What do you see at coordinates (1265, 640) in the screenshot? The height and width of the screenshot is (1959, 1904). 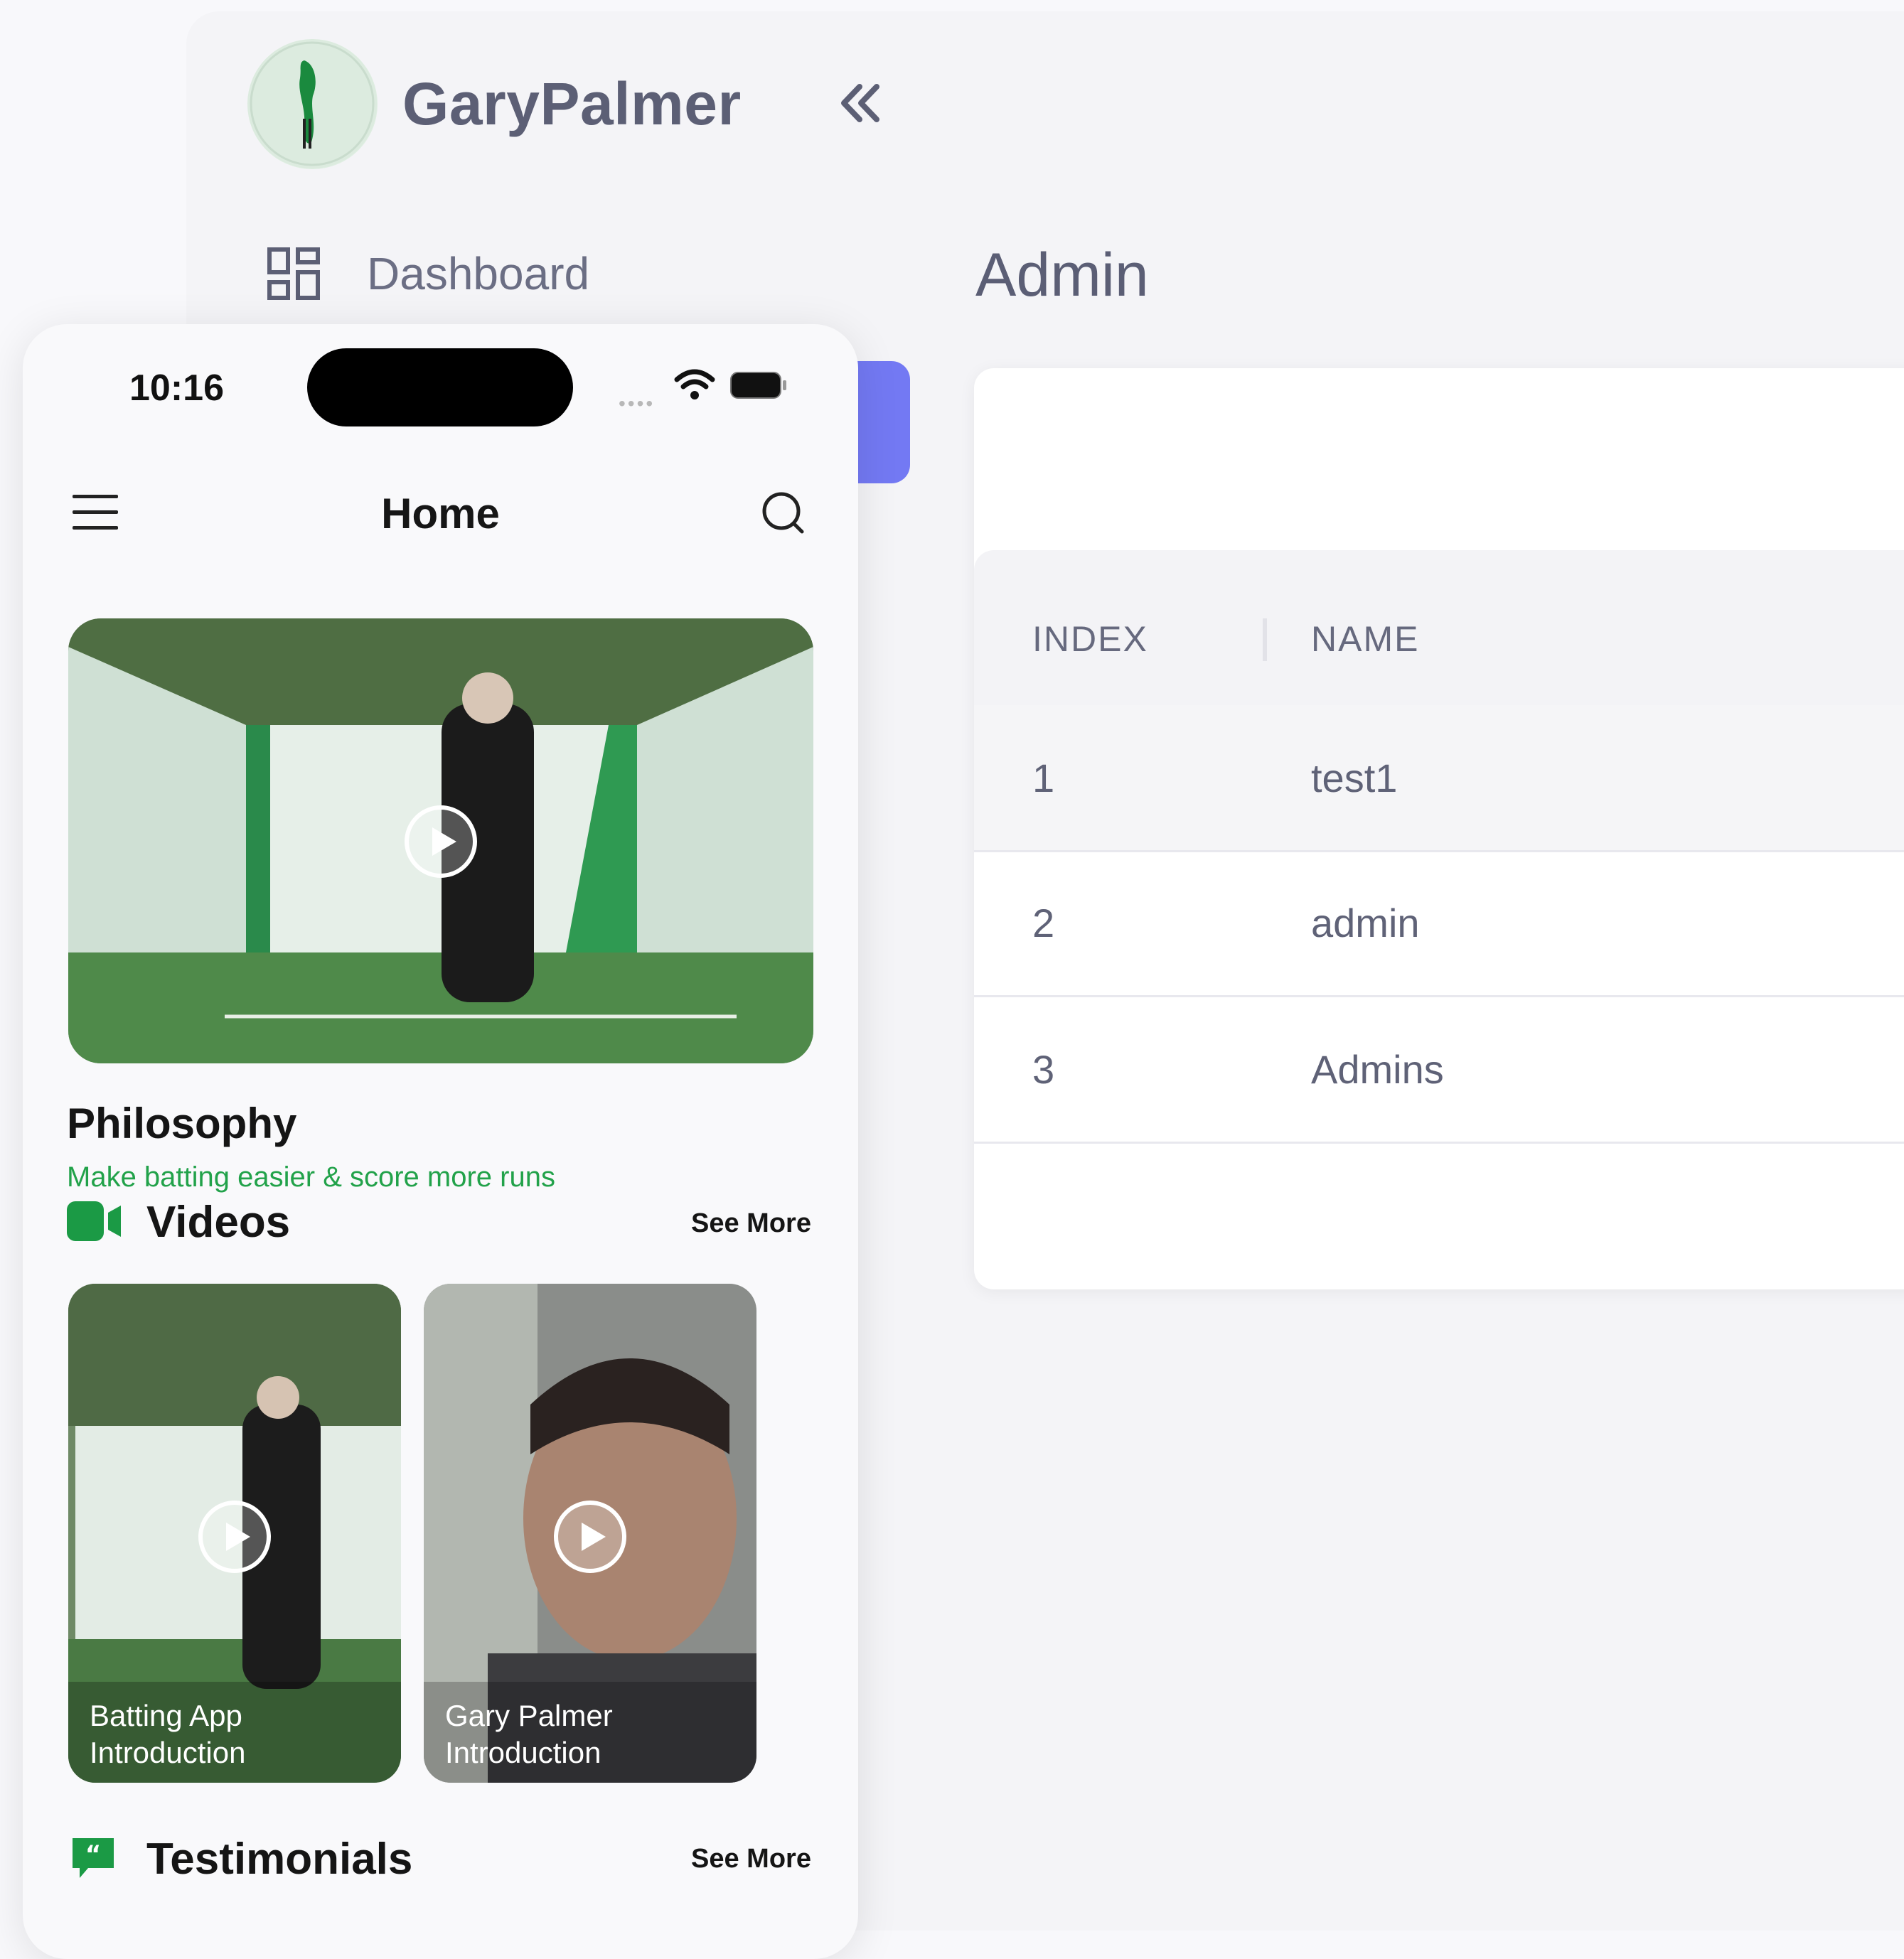 I see `column-divider` at bounding box center [1265, 640].